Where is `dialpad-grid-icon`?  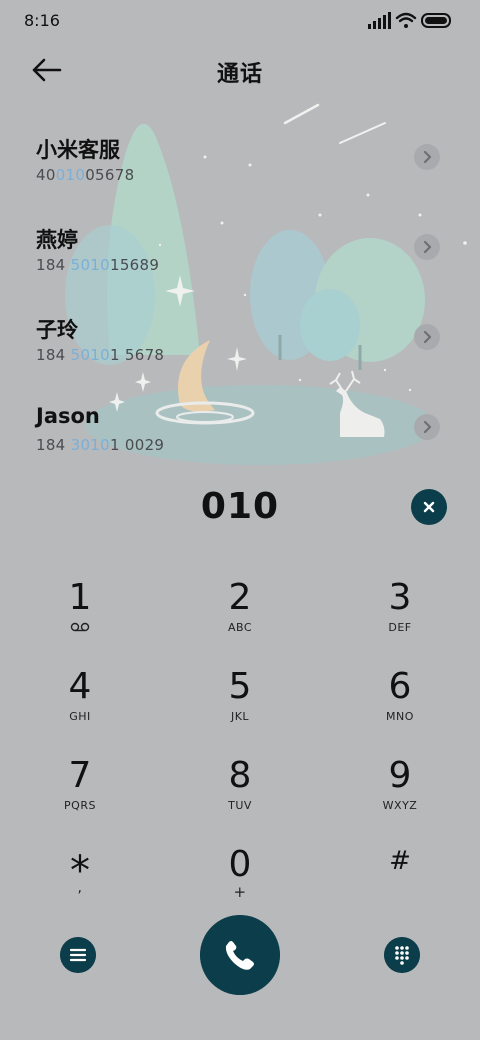
dialpad-grid-icon is located at coordinates (402, 955).